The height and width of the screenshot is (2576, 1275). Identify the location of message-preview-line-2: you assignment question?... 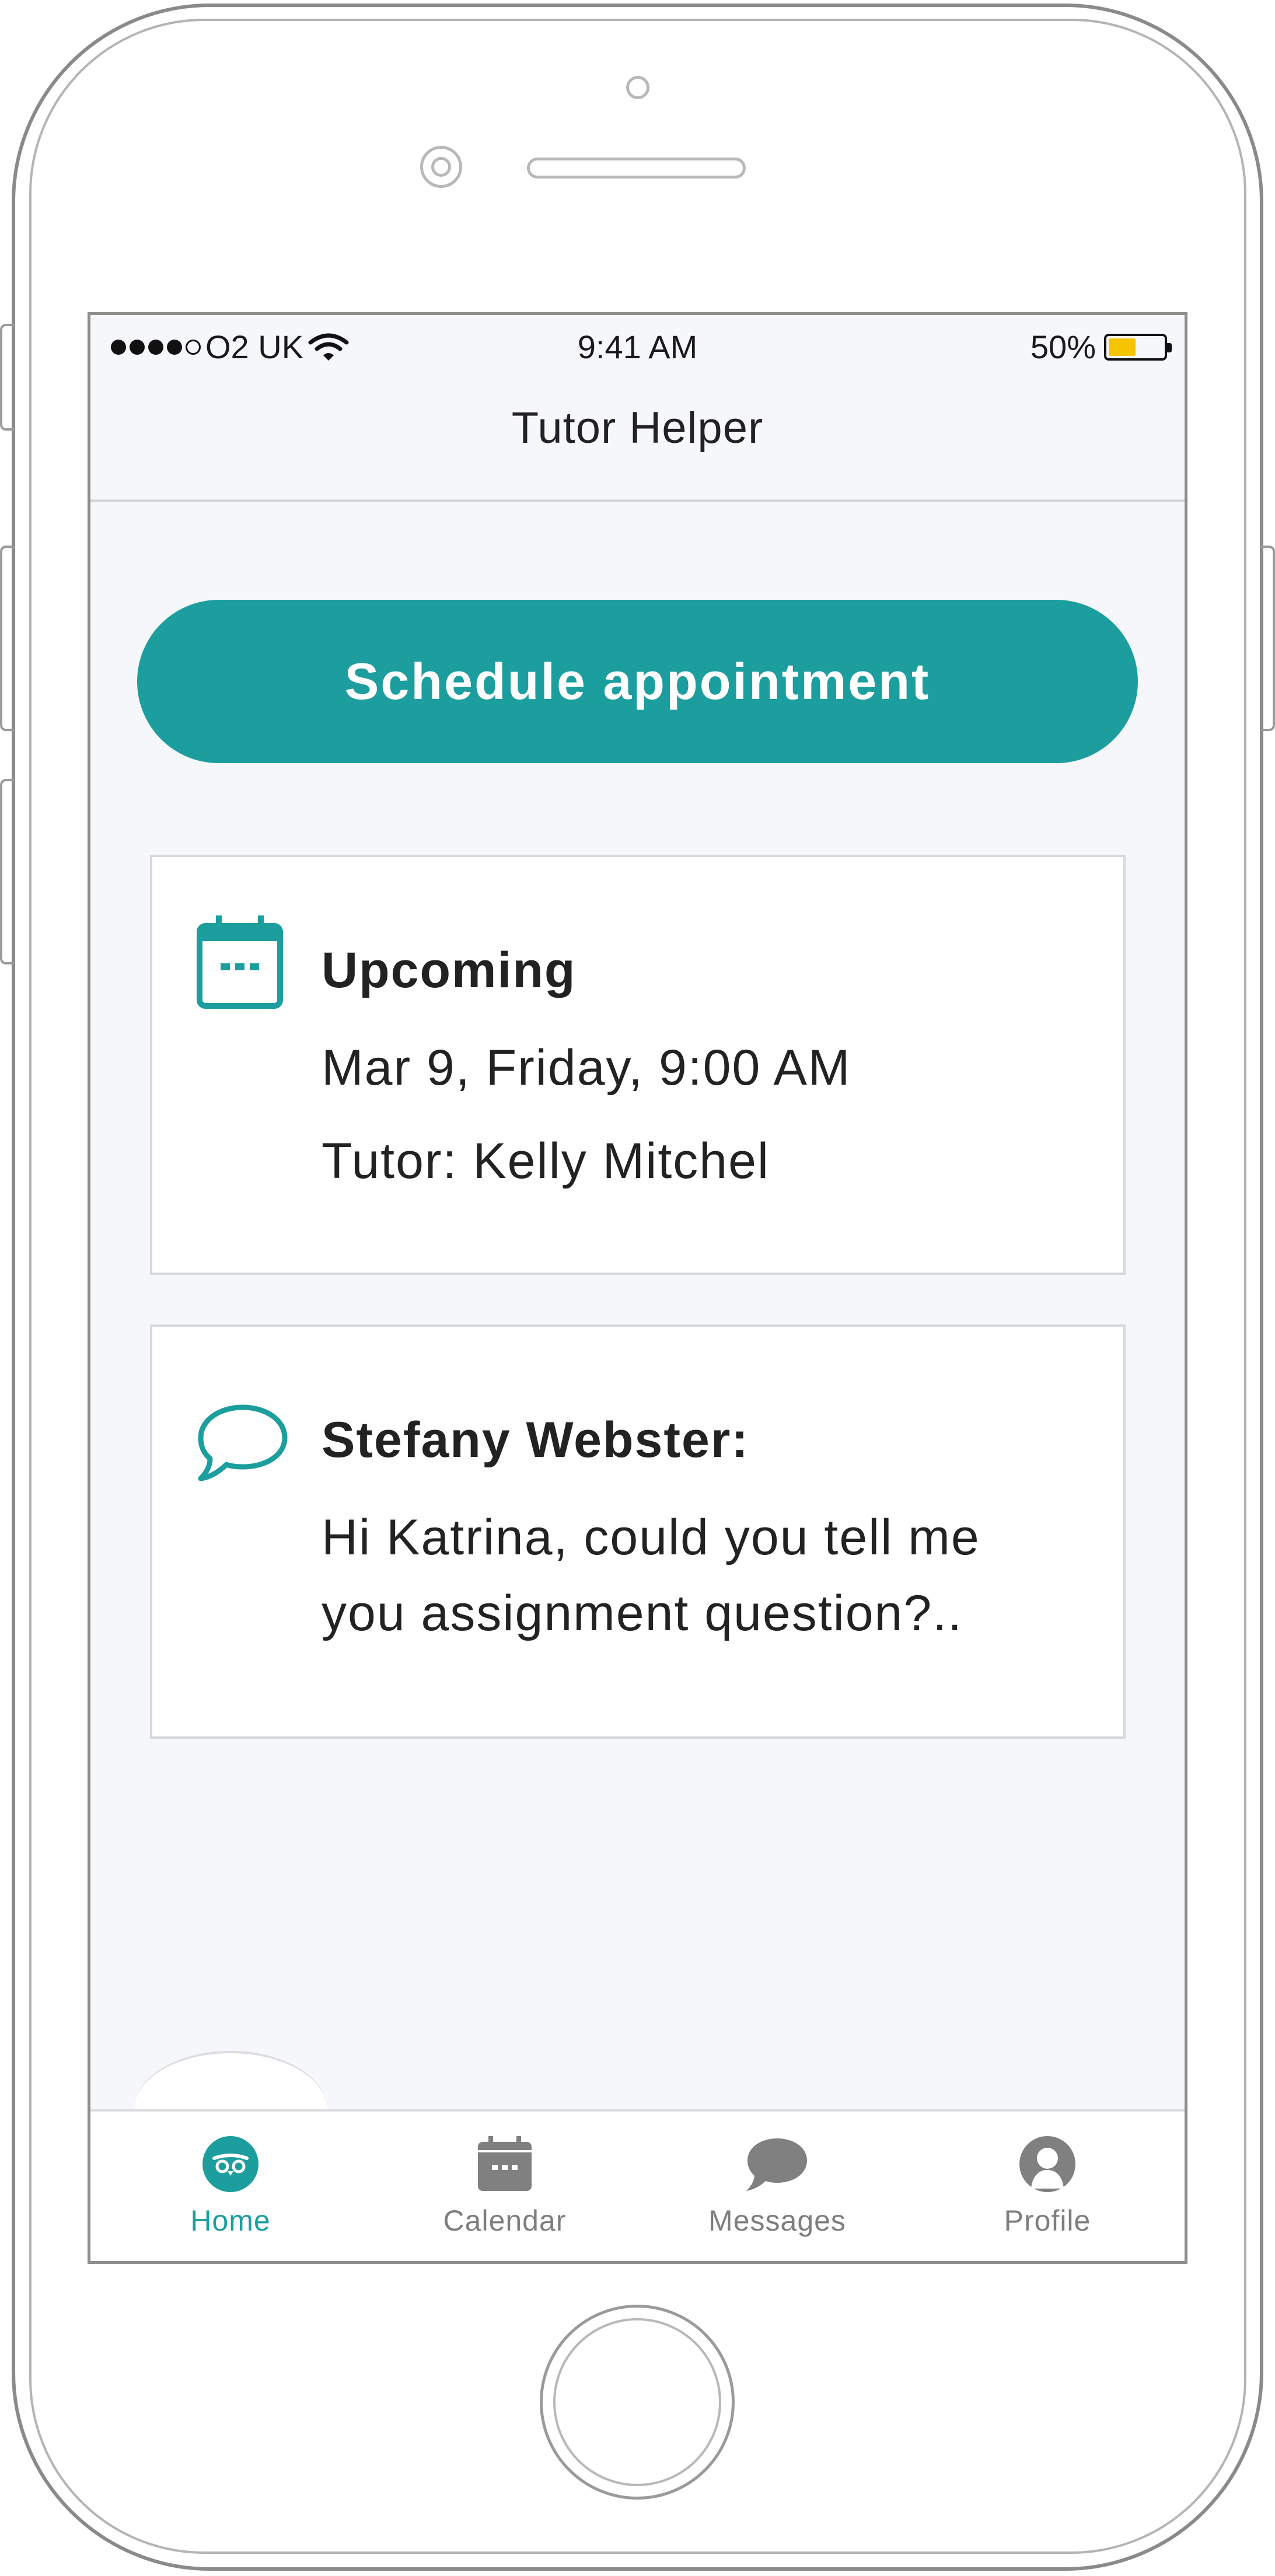
(642, 1613).